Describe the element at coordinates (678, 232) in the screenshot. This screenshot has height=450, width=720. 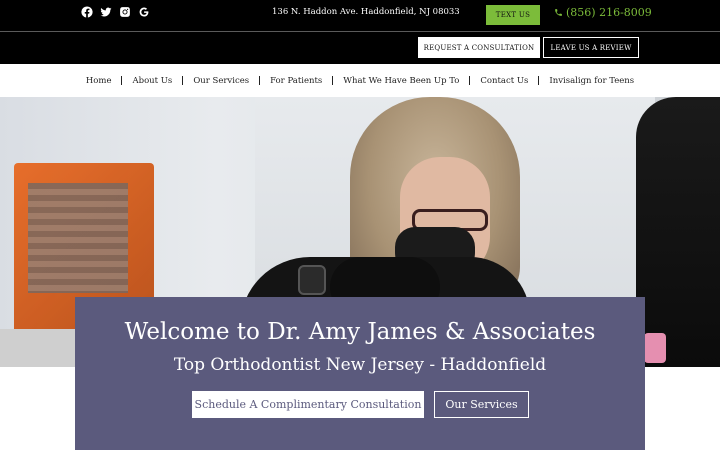
I see `assistant-figure` at that location.